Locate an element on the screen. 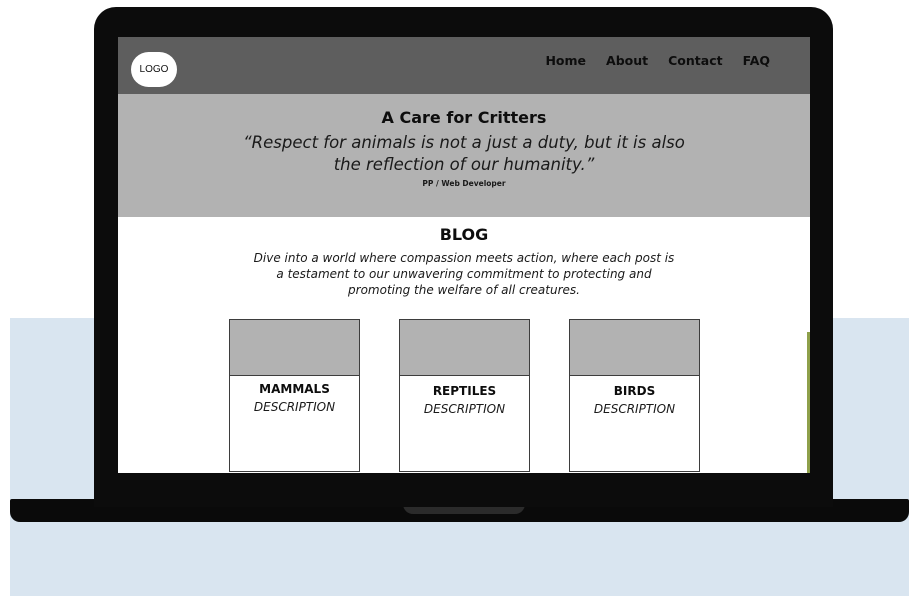  hero-title: A Care for Critters is located at coordinates (464, 117).